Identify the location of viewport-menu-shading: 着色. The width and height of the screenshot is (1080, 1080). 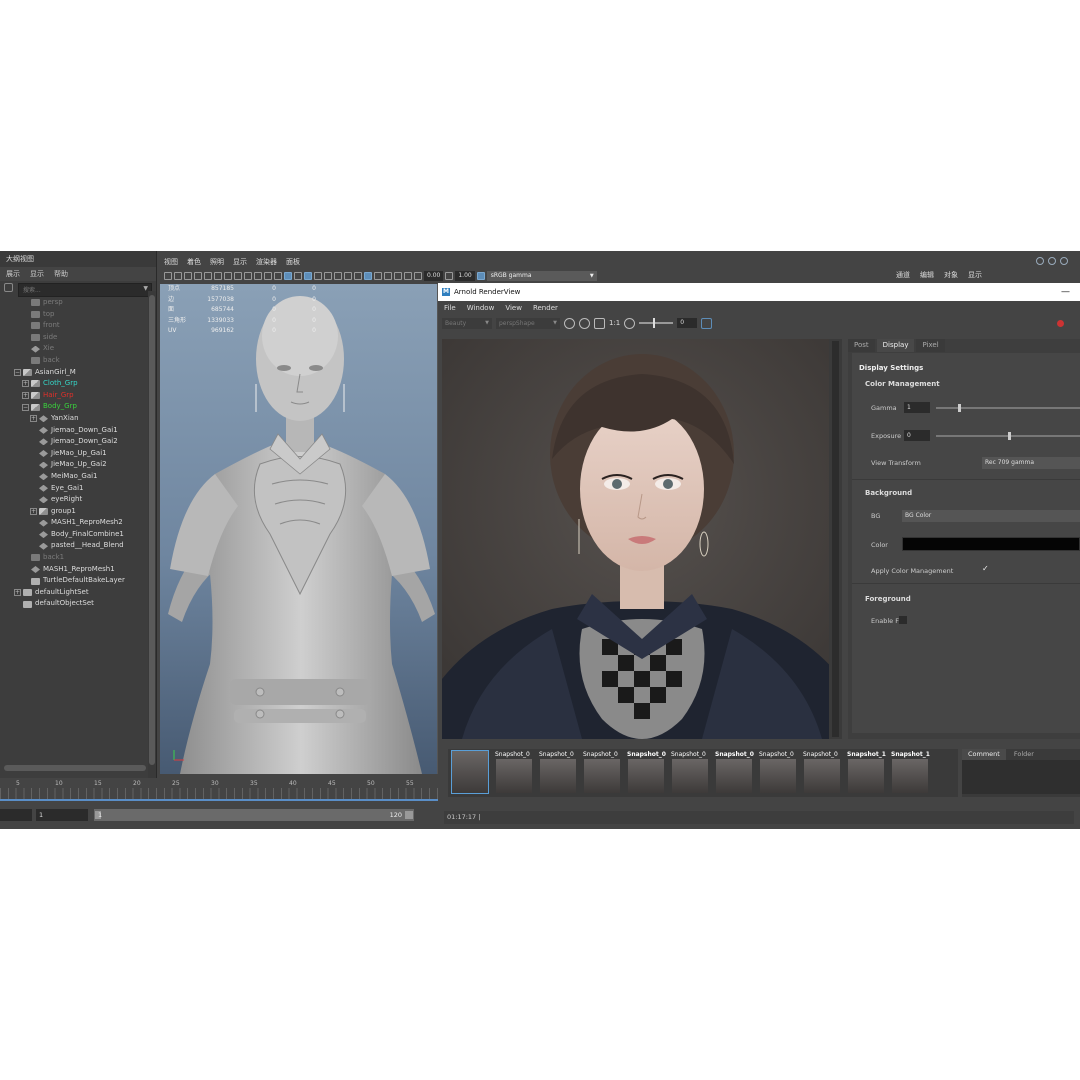
(194, 263).